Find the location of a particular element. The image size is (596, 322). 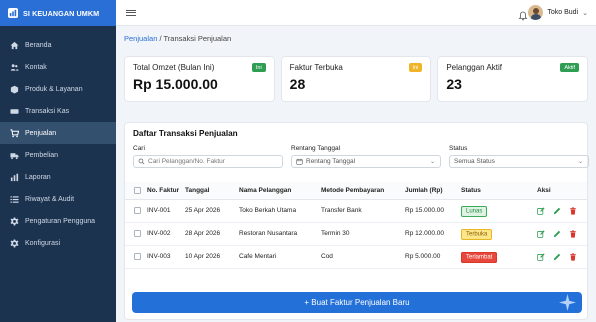

cell-status: Terlambat is located at coordinates (493, 257).